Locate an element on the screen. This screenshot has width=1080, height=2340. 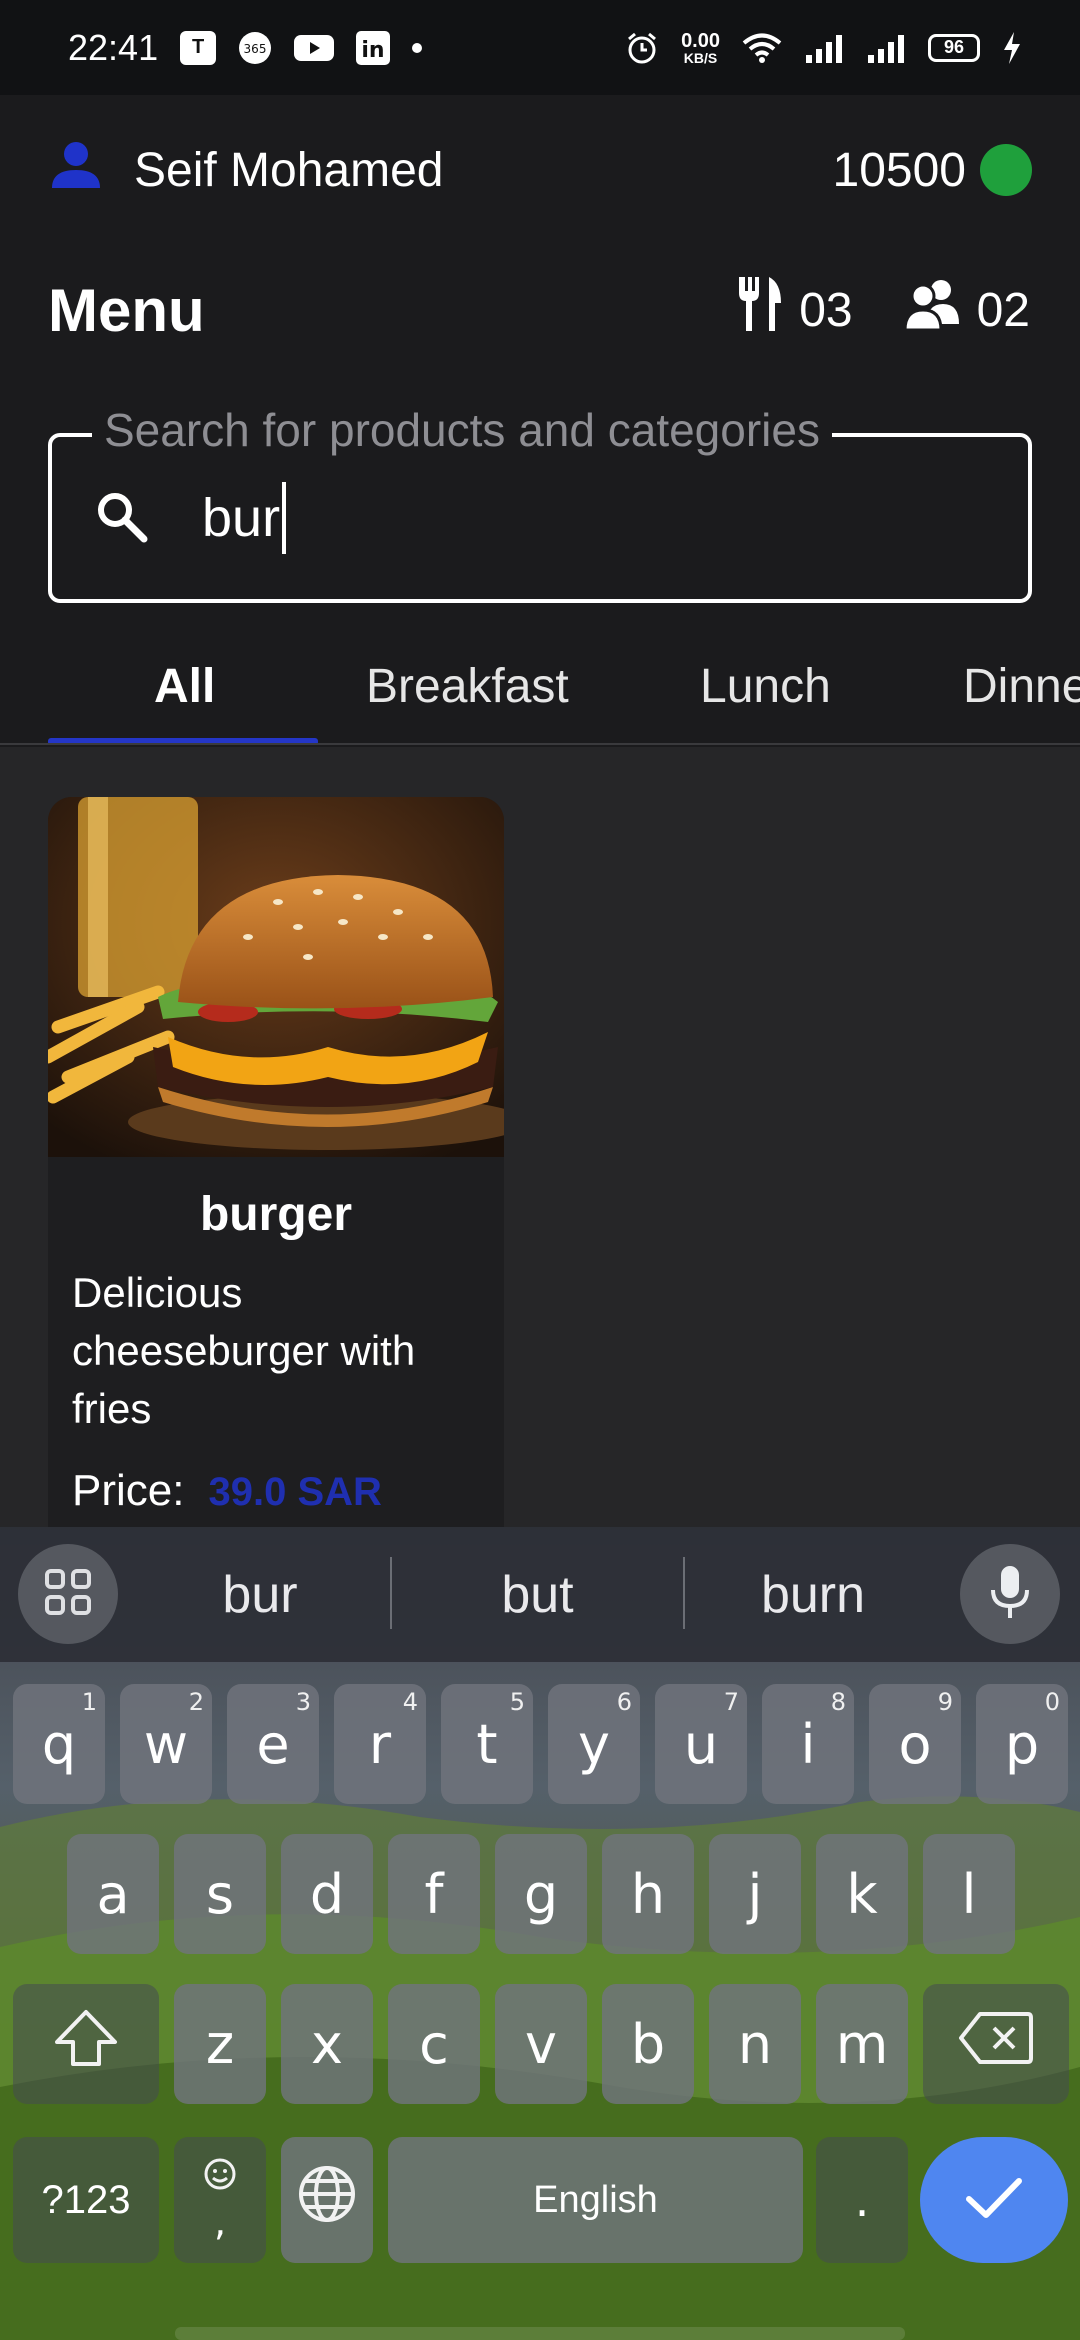
person-icon is located at coordinates (76, 170).